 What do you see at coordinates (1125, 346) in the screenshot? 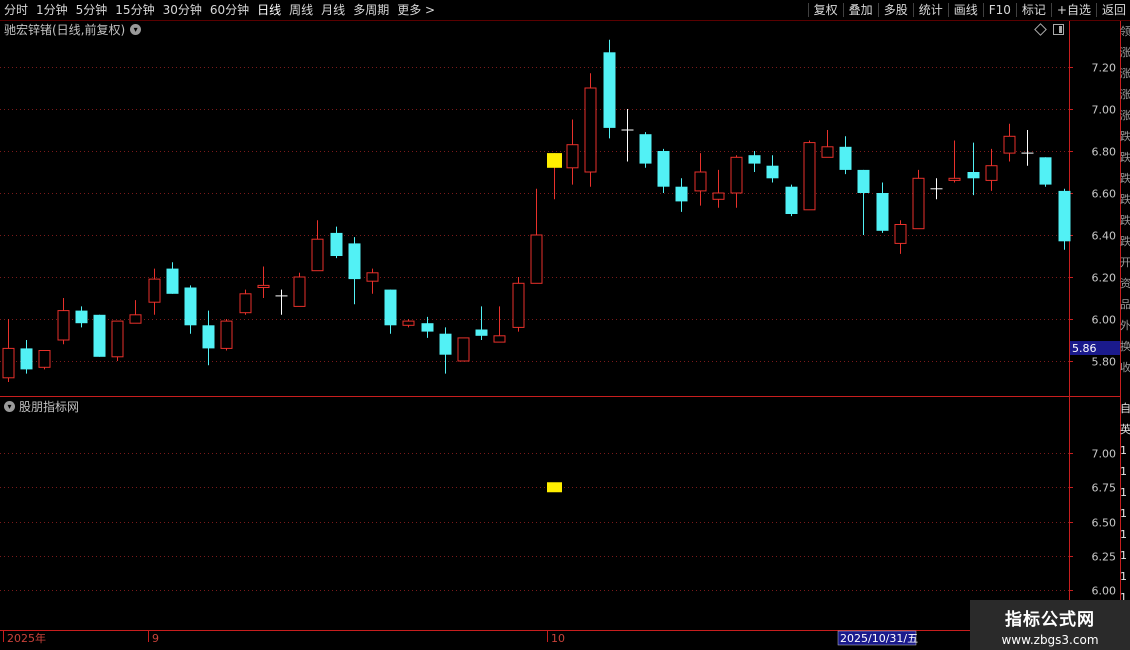
I see `side-panel-char: 换` at bounding box center [1125, 346].